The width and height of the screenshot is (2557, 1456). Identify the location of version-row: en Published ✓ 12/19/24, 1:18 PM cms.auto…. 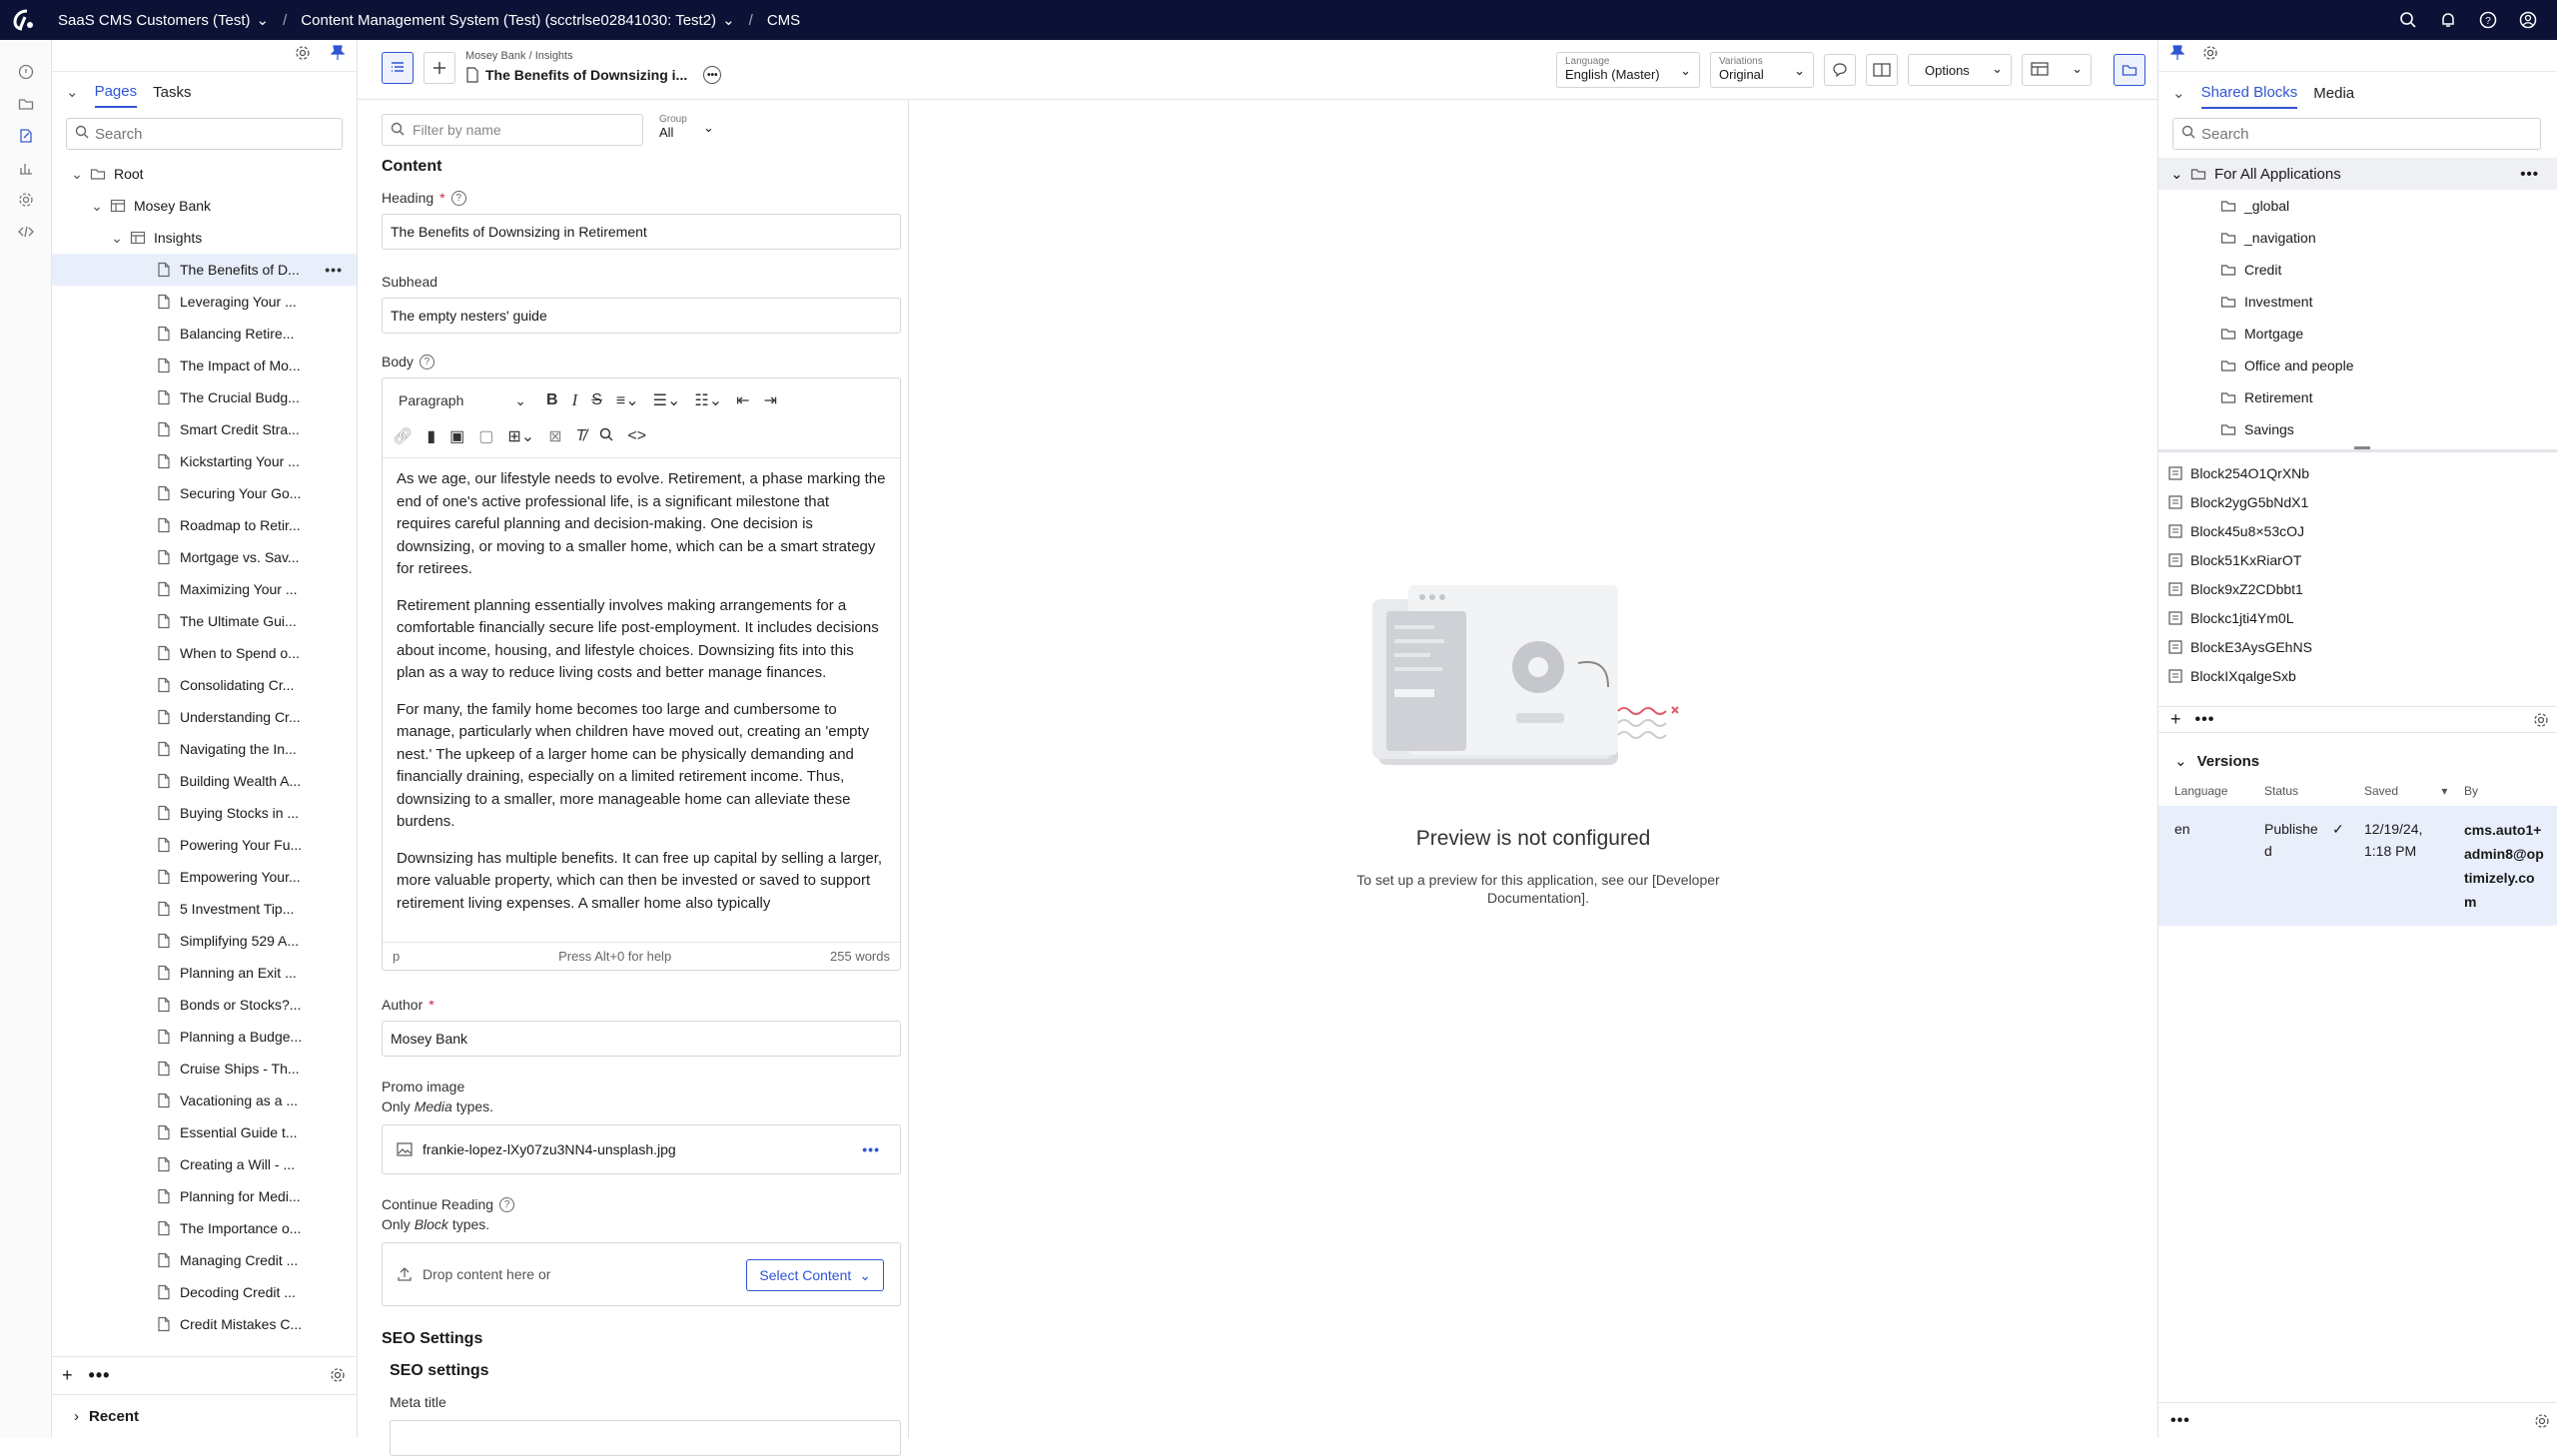
(2357, 866).